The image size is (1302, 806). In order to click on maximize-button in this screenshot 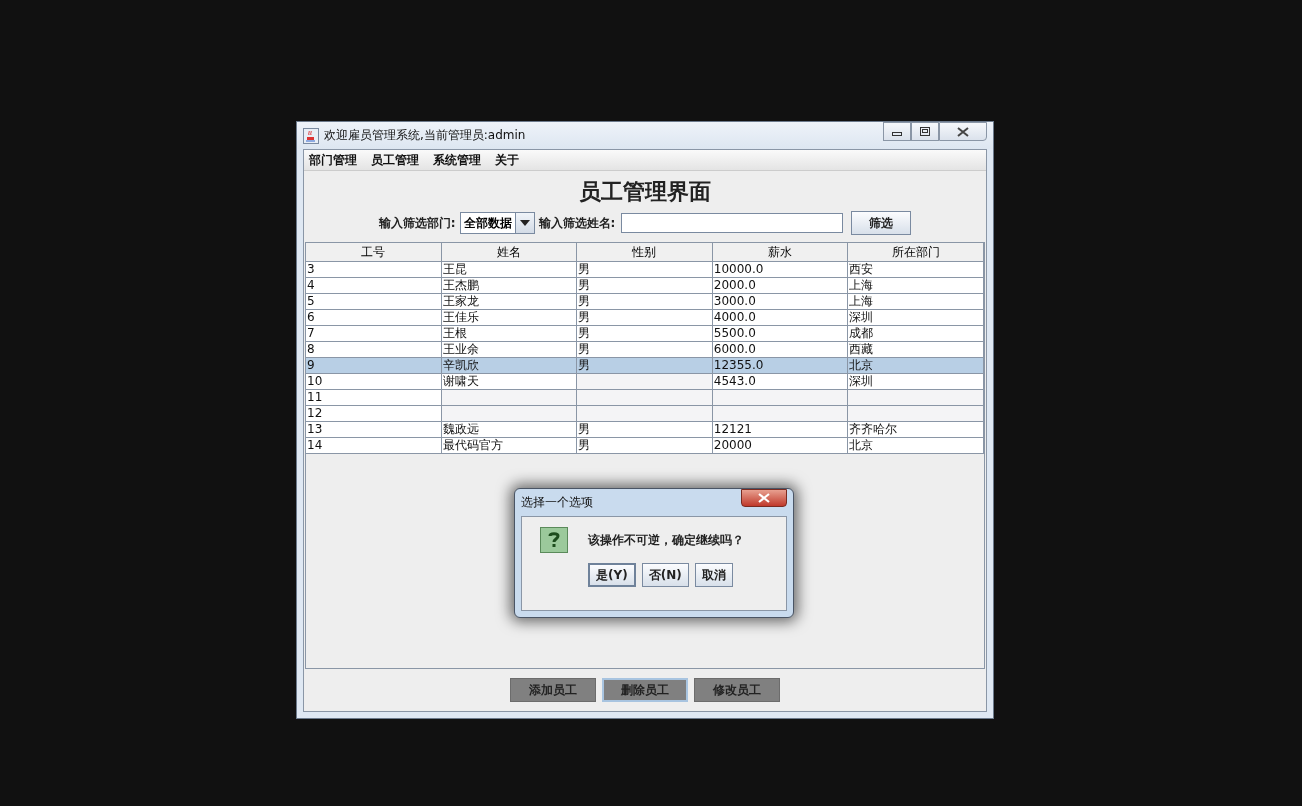, I will do `click(925, 131)`.